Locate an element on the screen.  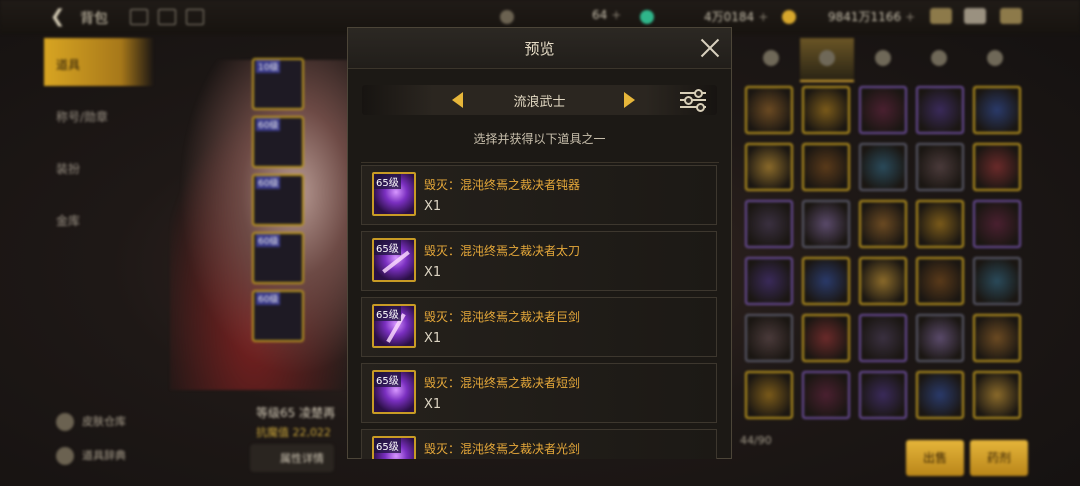
list-item: 65级 毁灭：混沌终焉之裁决者巨剑 X1 is located at coordinates (539, 327).